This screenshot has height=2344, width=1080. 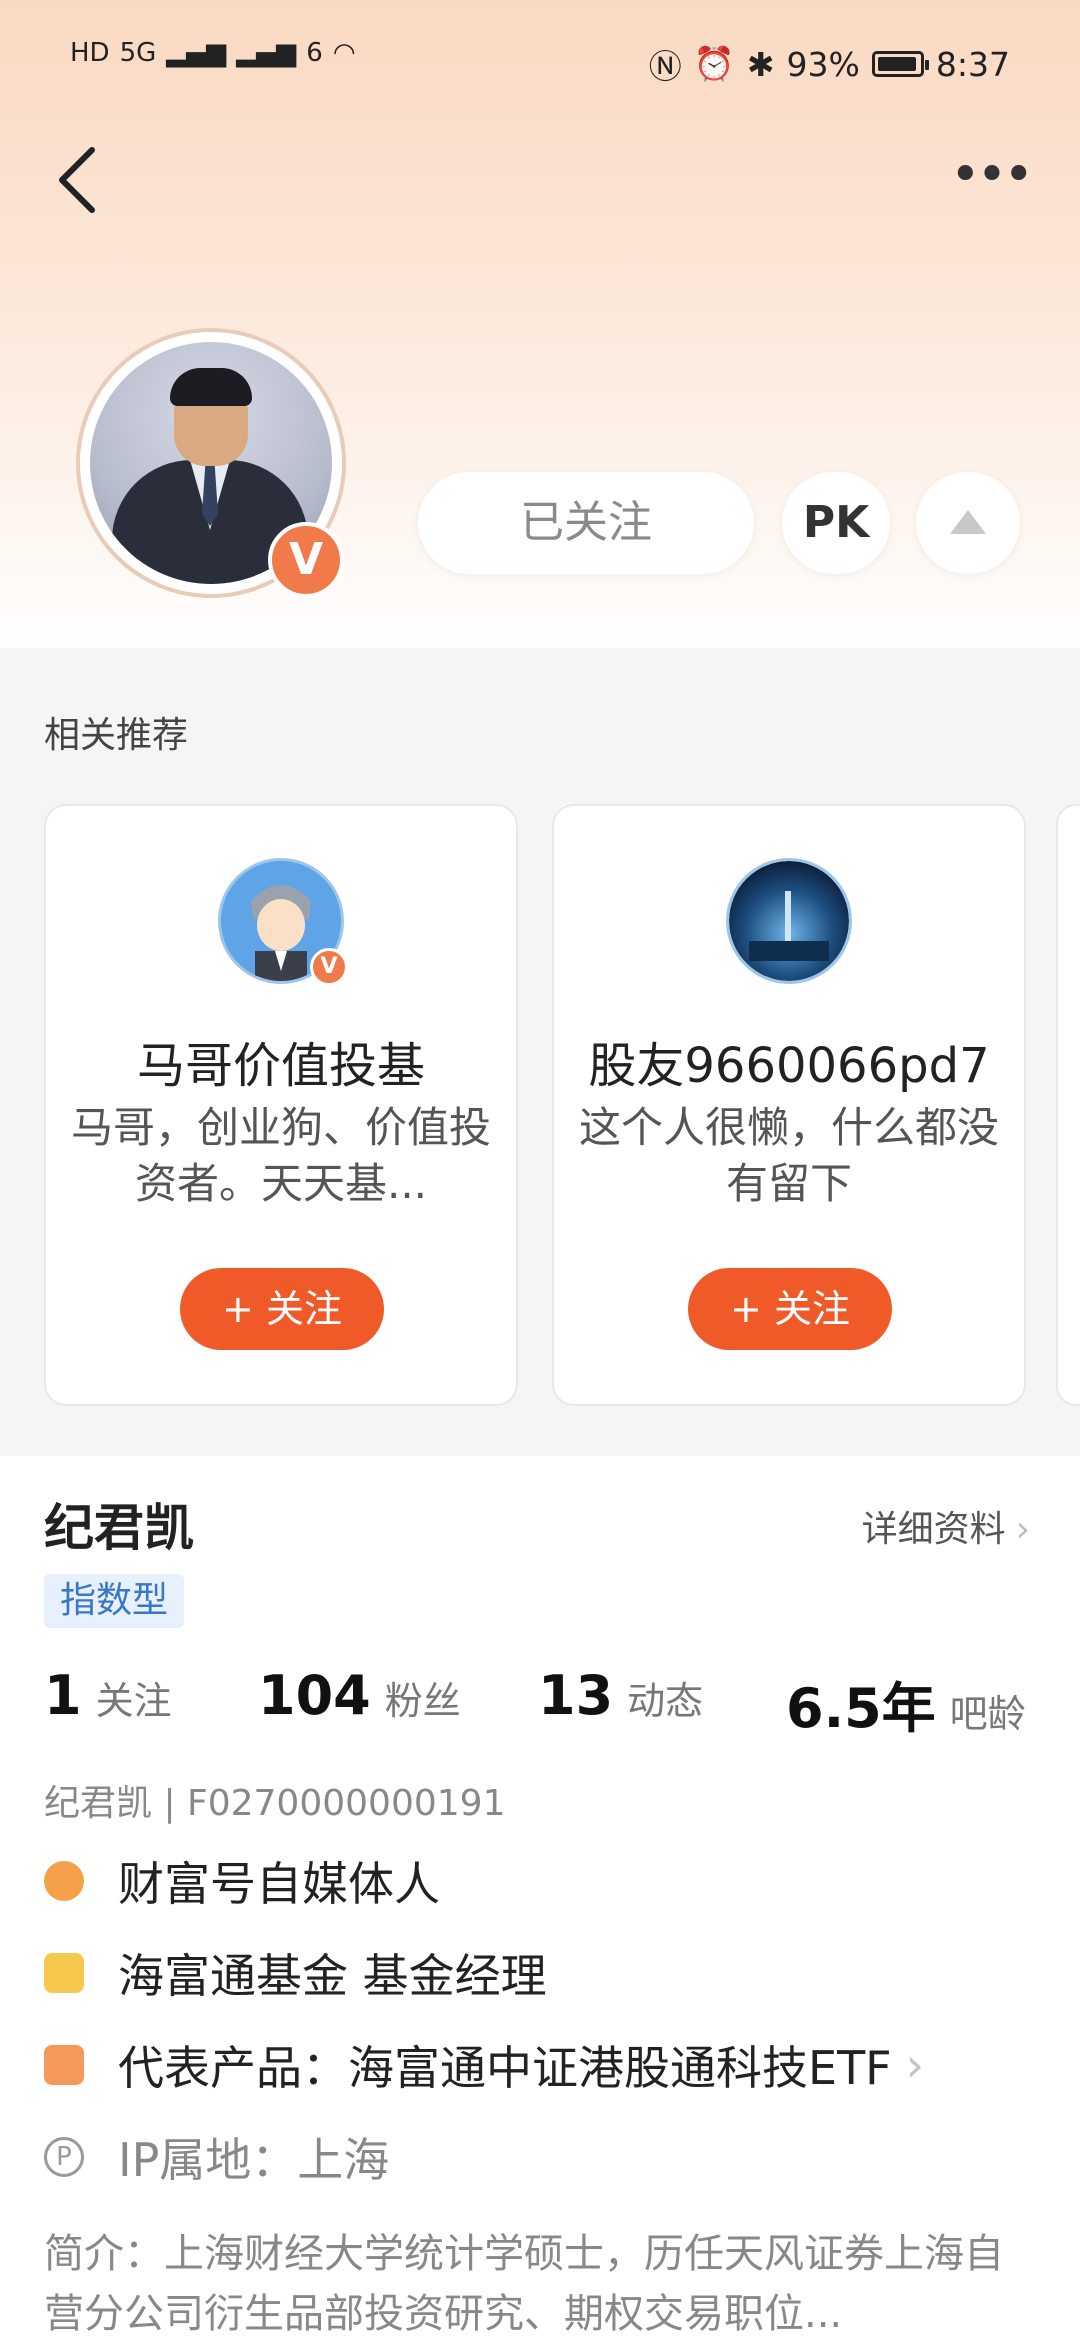 I want to click on stat-age: 6.5年 吧龄, so click(x=906, y=1703).